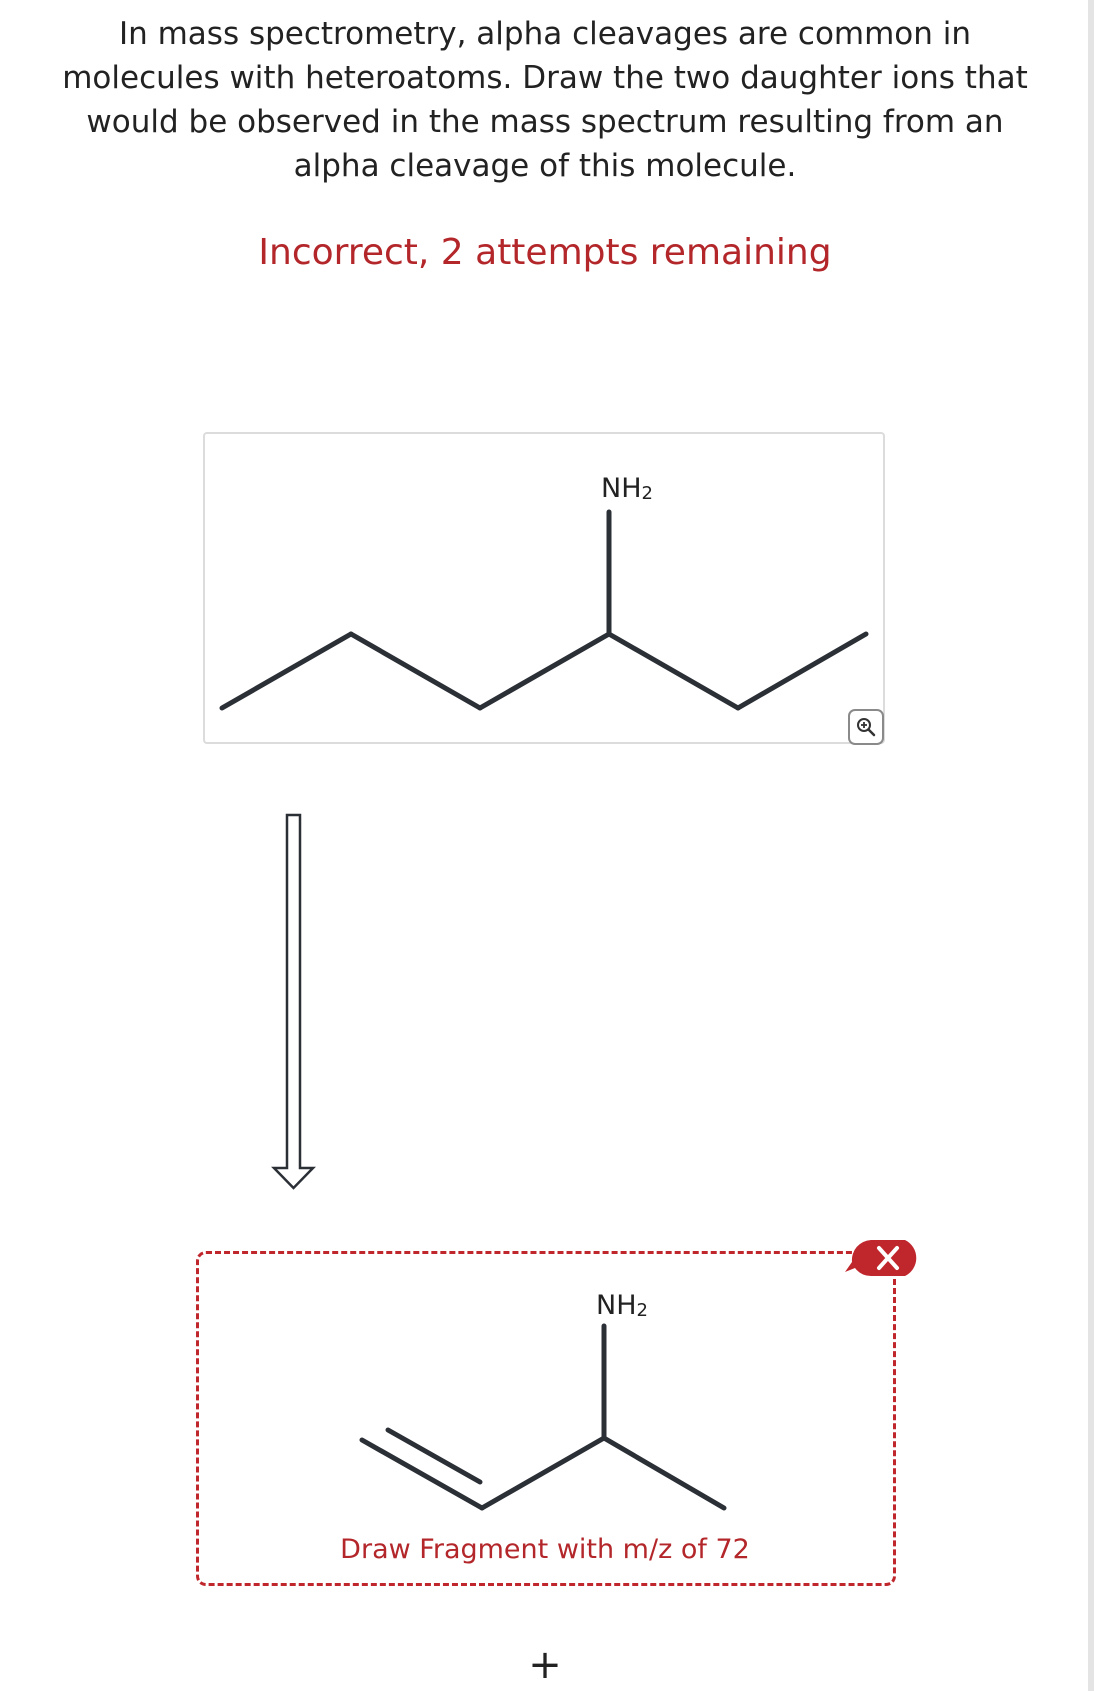 The height and width of the screenshot is (1691, 1094). Describe the element at coordinates (545, 1665) in the screenshot. I see `add-fragment-button: +` at that location.